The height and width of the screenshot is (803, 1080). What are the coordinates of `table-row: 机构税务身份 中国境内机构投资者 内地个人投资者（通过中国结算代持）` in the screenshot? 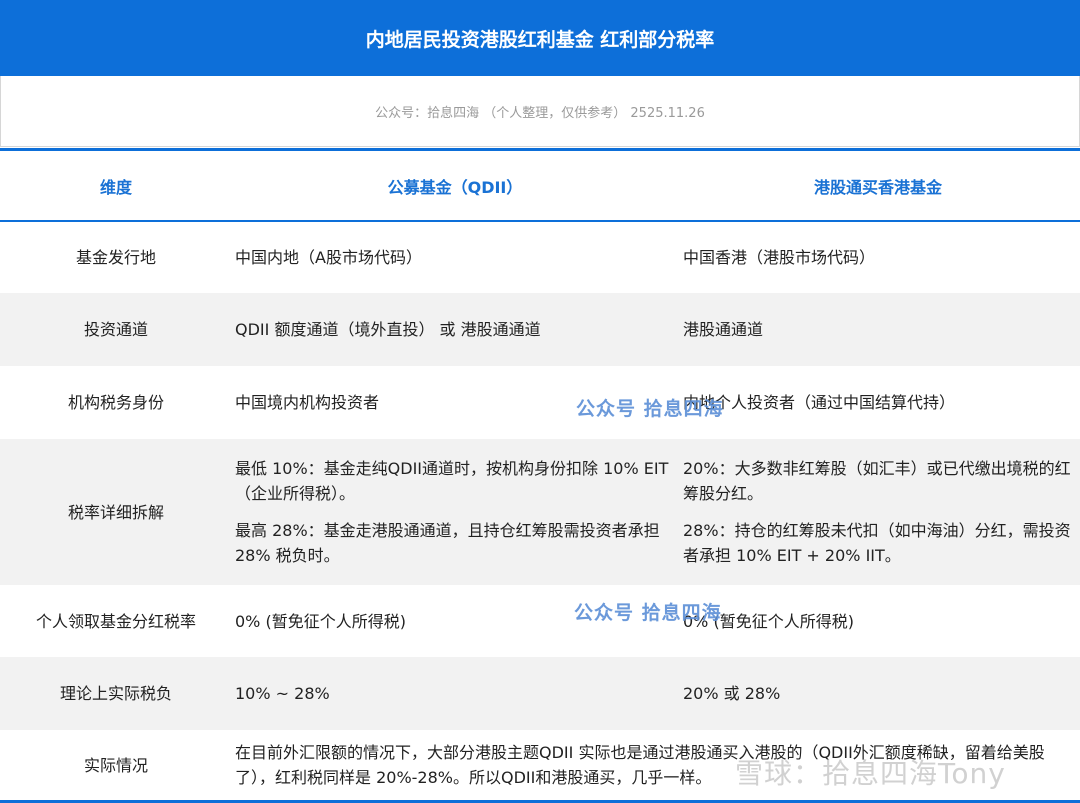 It's located at (540, 402).